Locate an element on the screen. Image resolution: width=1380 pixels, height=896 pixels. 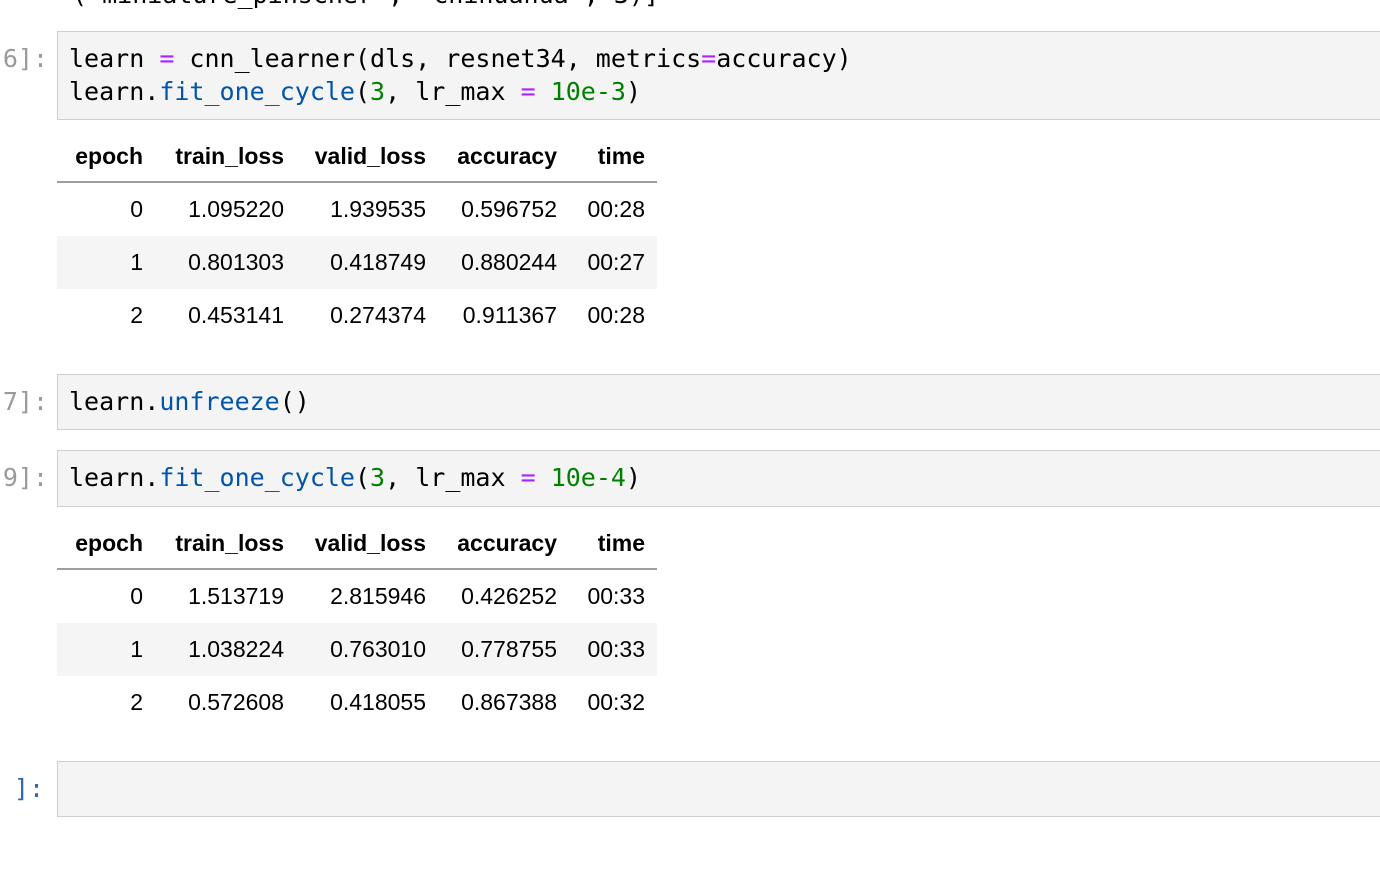
table-cell-valid-loss: 0.418055 is located at coordinates (378, 702).